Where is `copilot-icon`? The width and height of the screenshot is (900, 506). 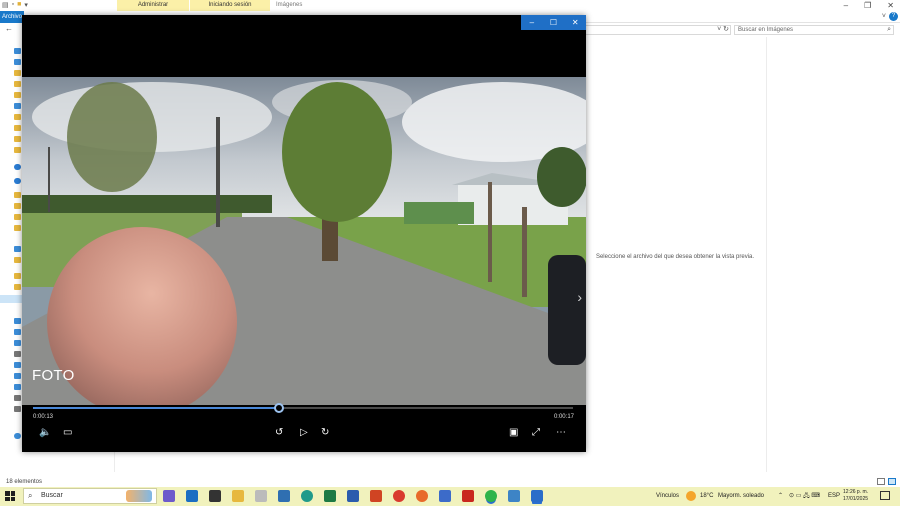
copilot-icon is located at coordinates (169, 496).